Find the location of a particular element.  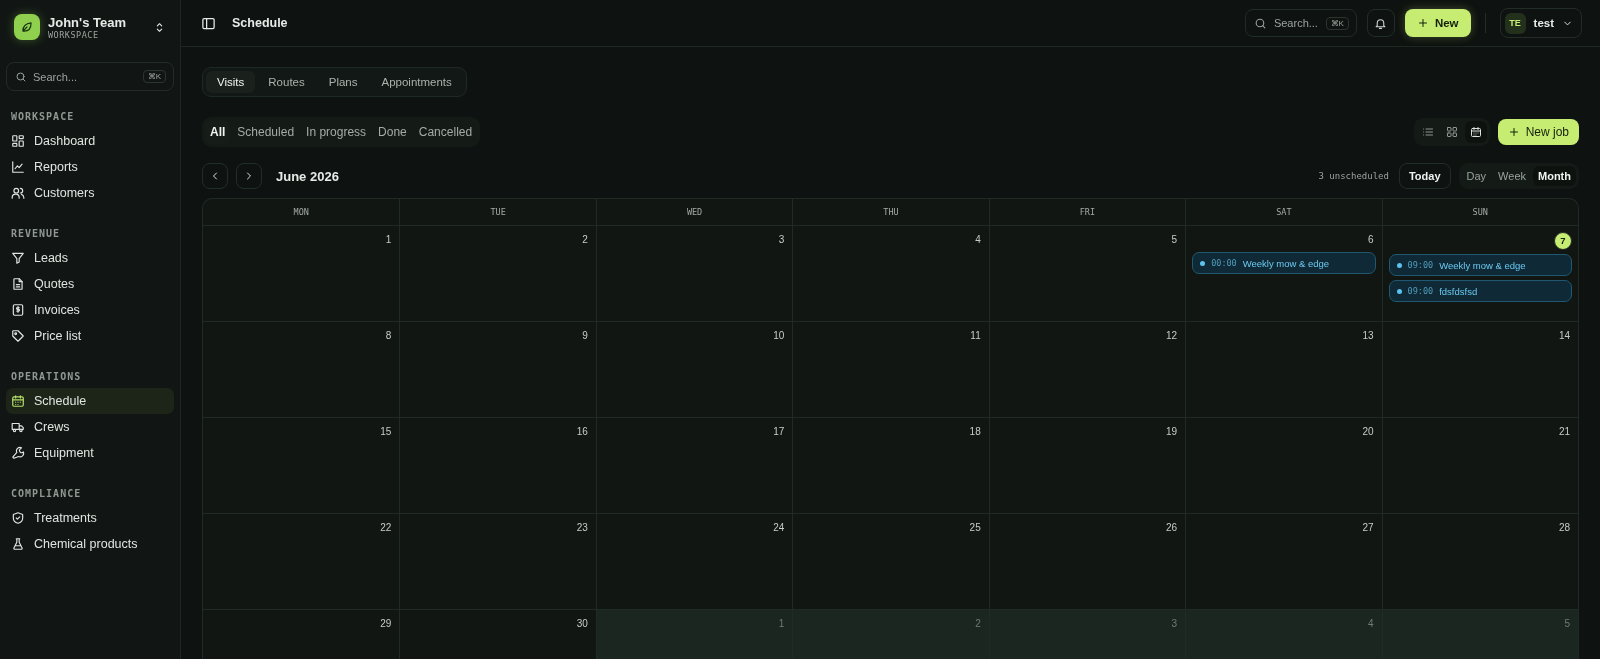

sidebar-toggle-icon is located at coordinates (208, 23).